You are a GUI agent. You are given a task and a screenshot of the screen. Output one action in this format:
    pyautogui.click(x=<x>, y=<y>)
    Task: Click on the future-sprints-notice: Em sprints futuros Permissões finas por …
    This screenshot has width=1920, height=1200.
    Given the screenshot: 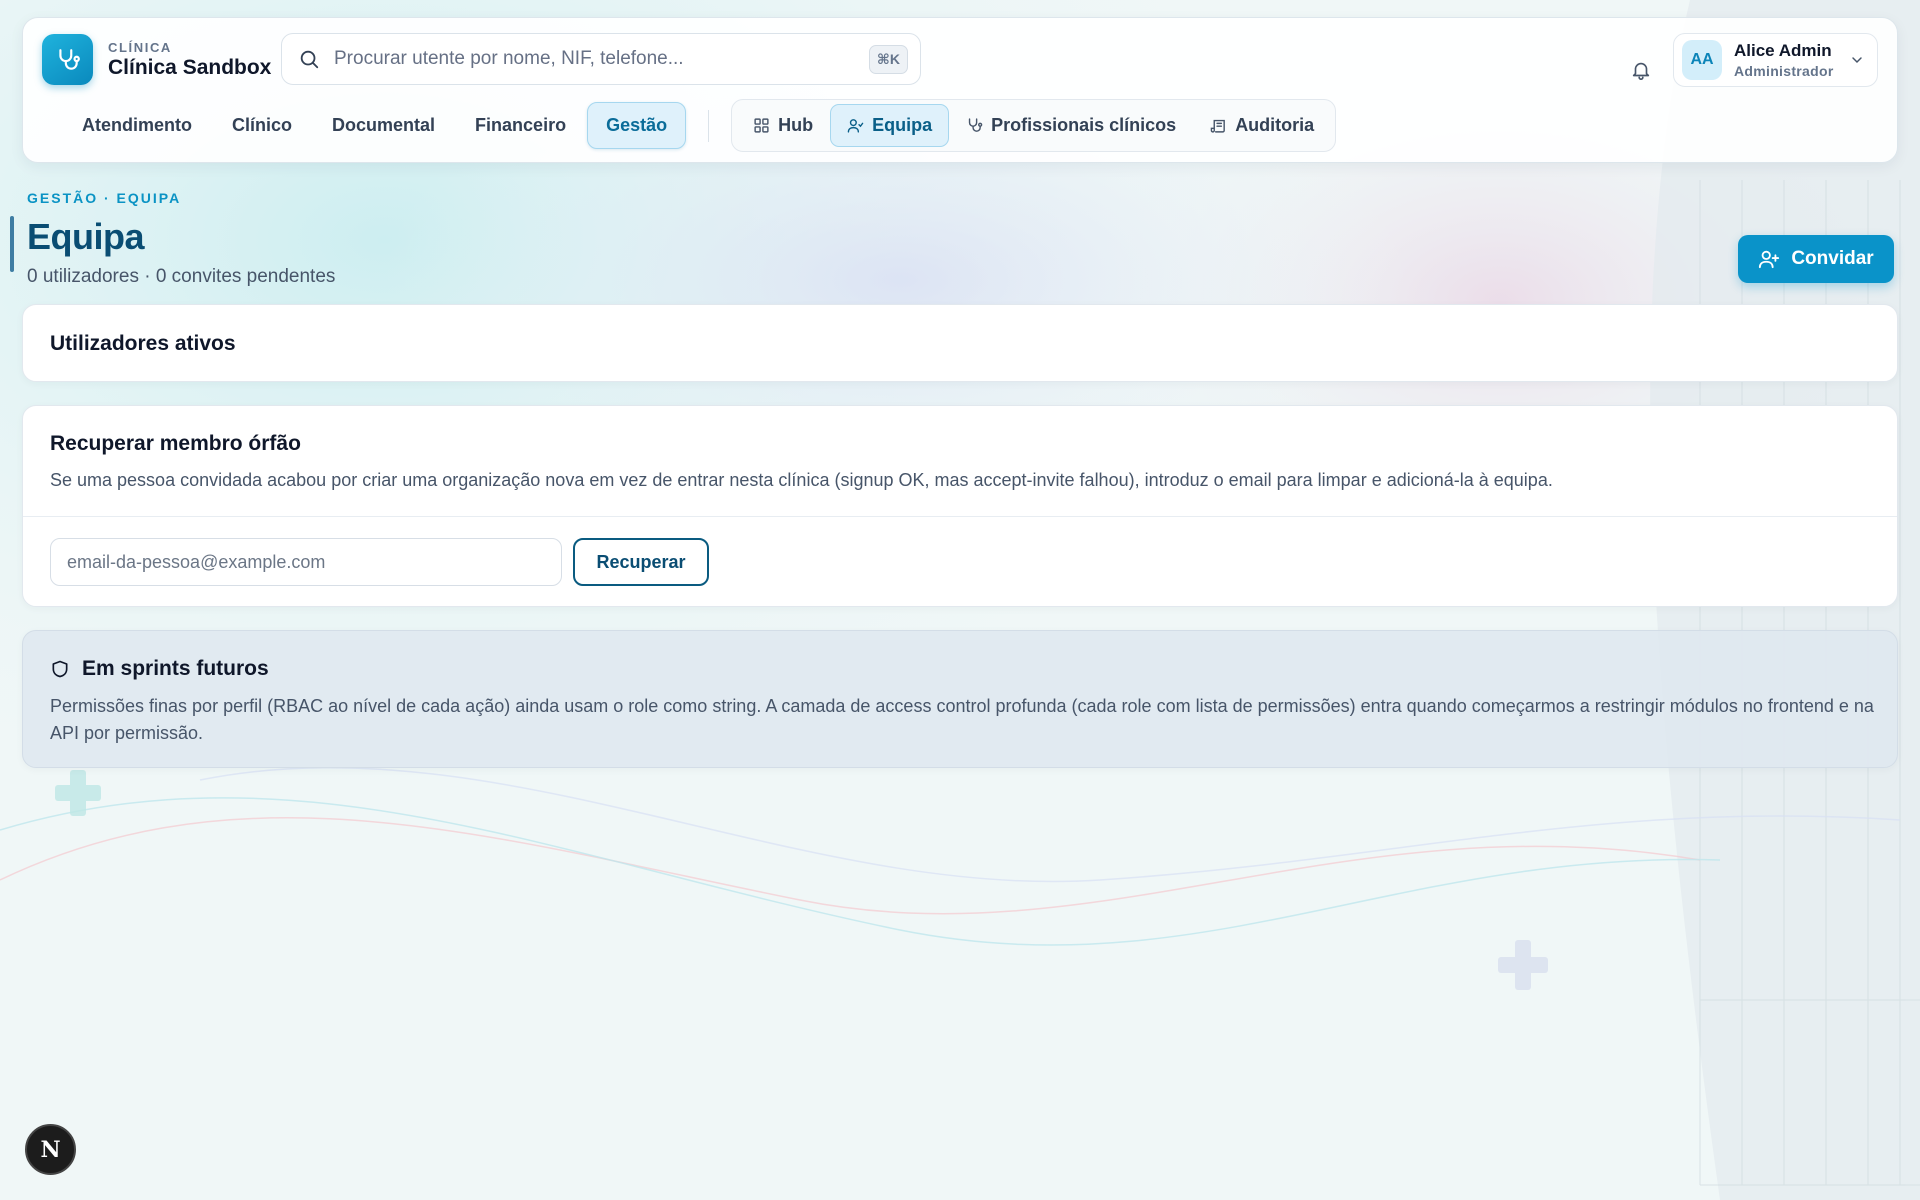 What is the action you would take?
    pyautogui.click(x=960, y=699)
    